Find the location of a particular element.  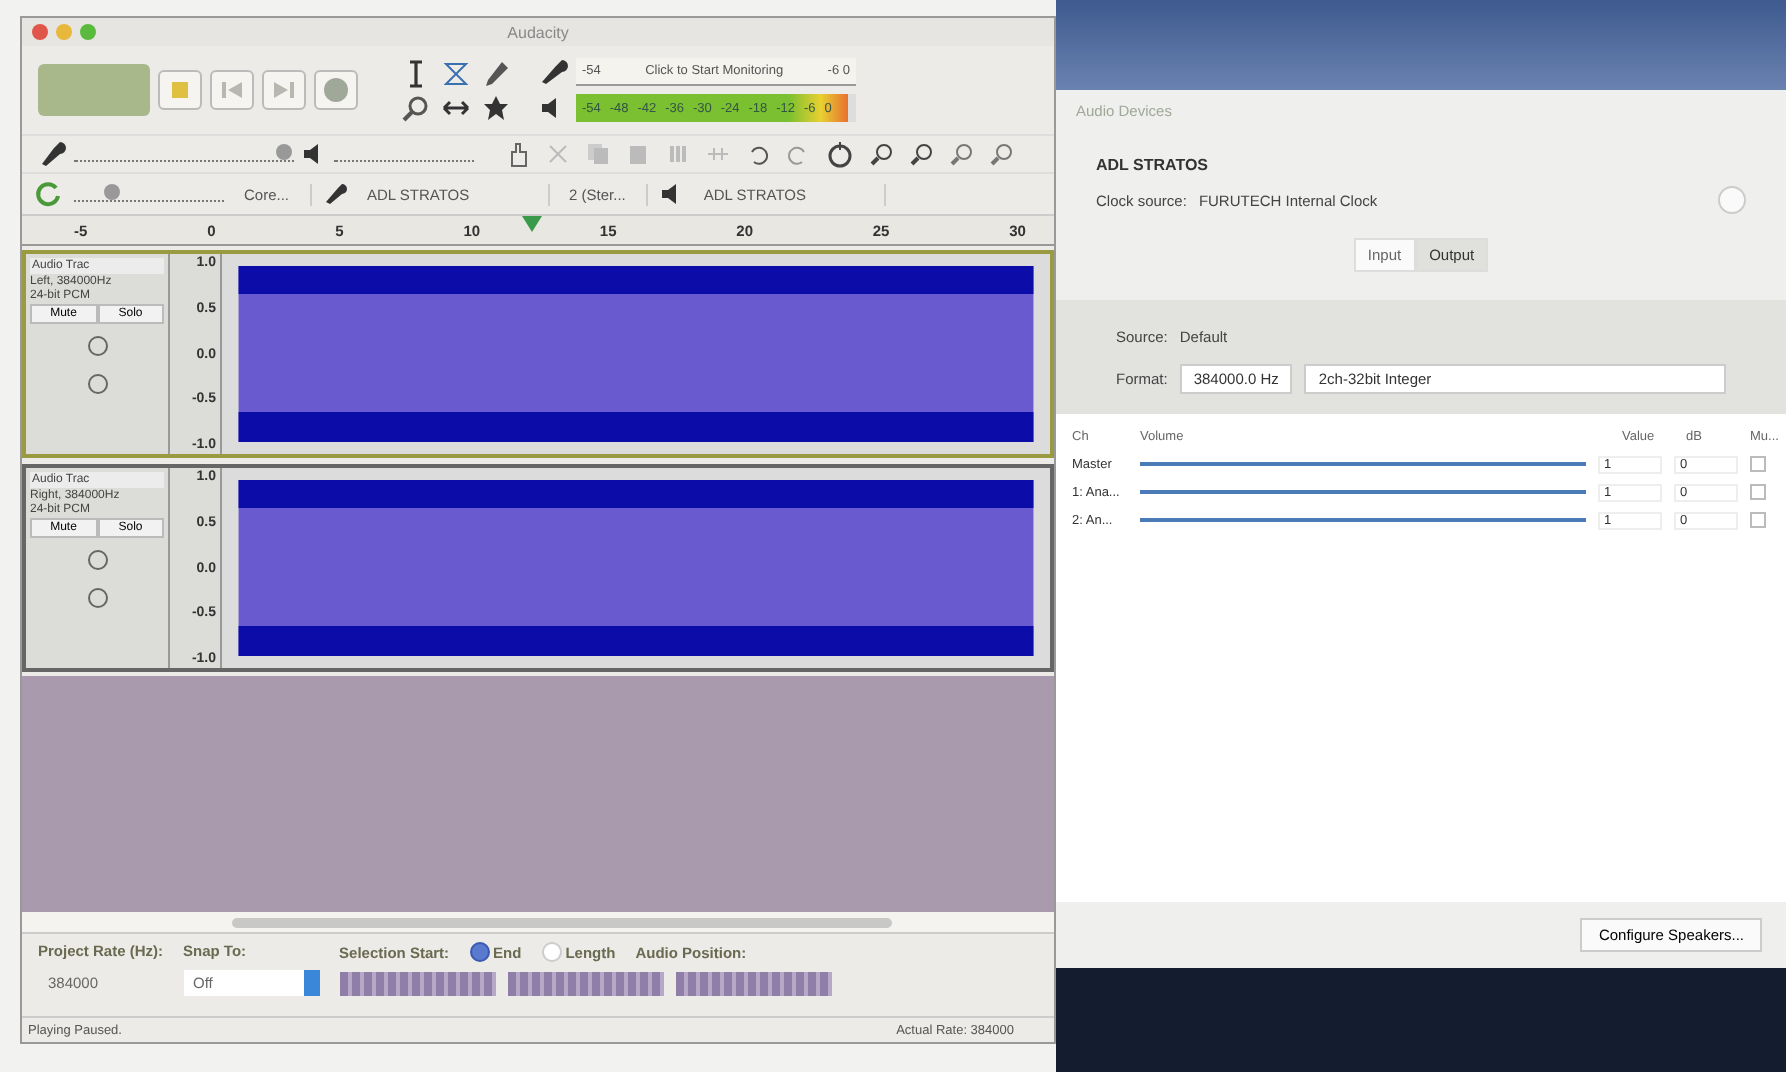

silence-icon is located at coordinates (718, 154).